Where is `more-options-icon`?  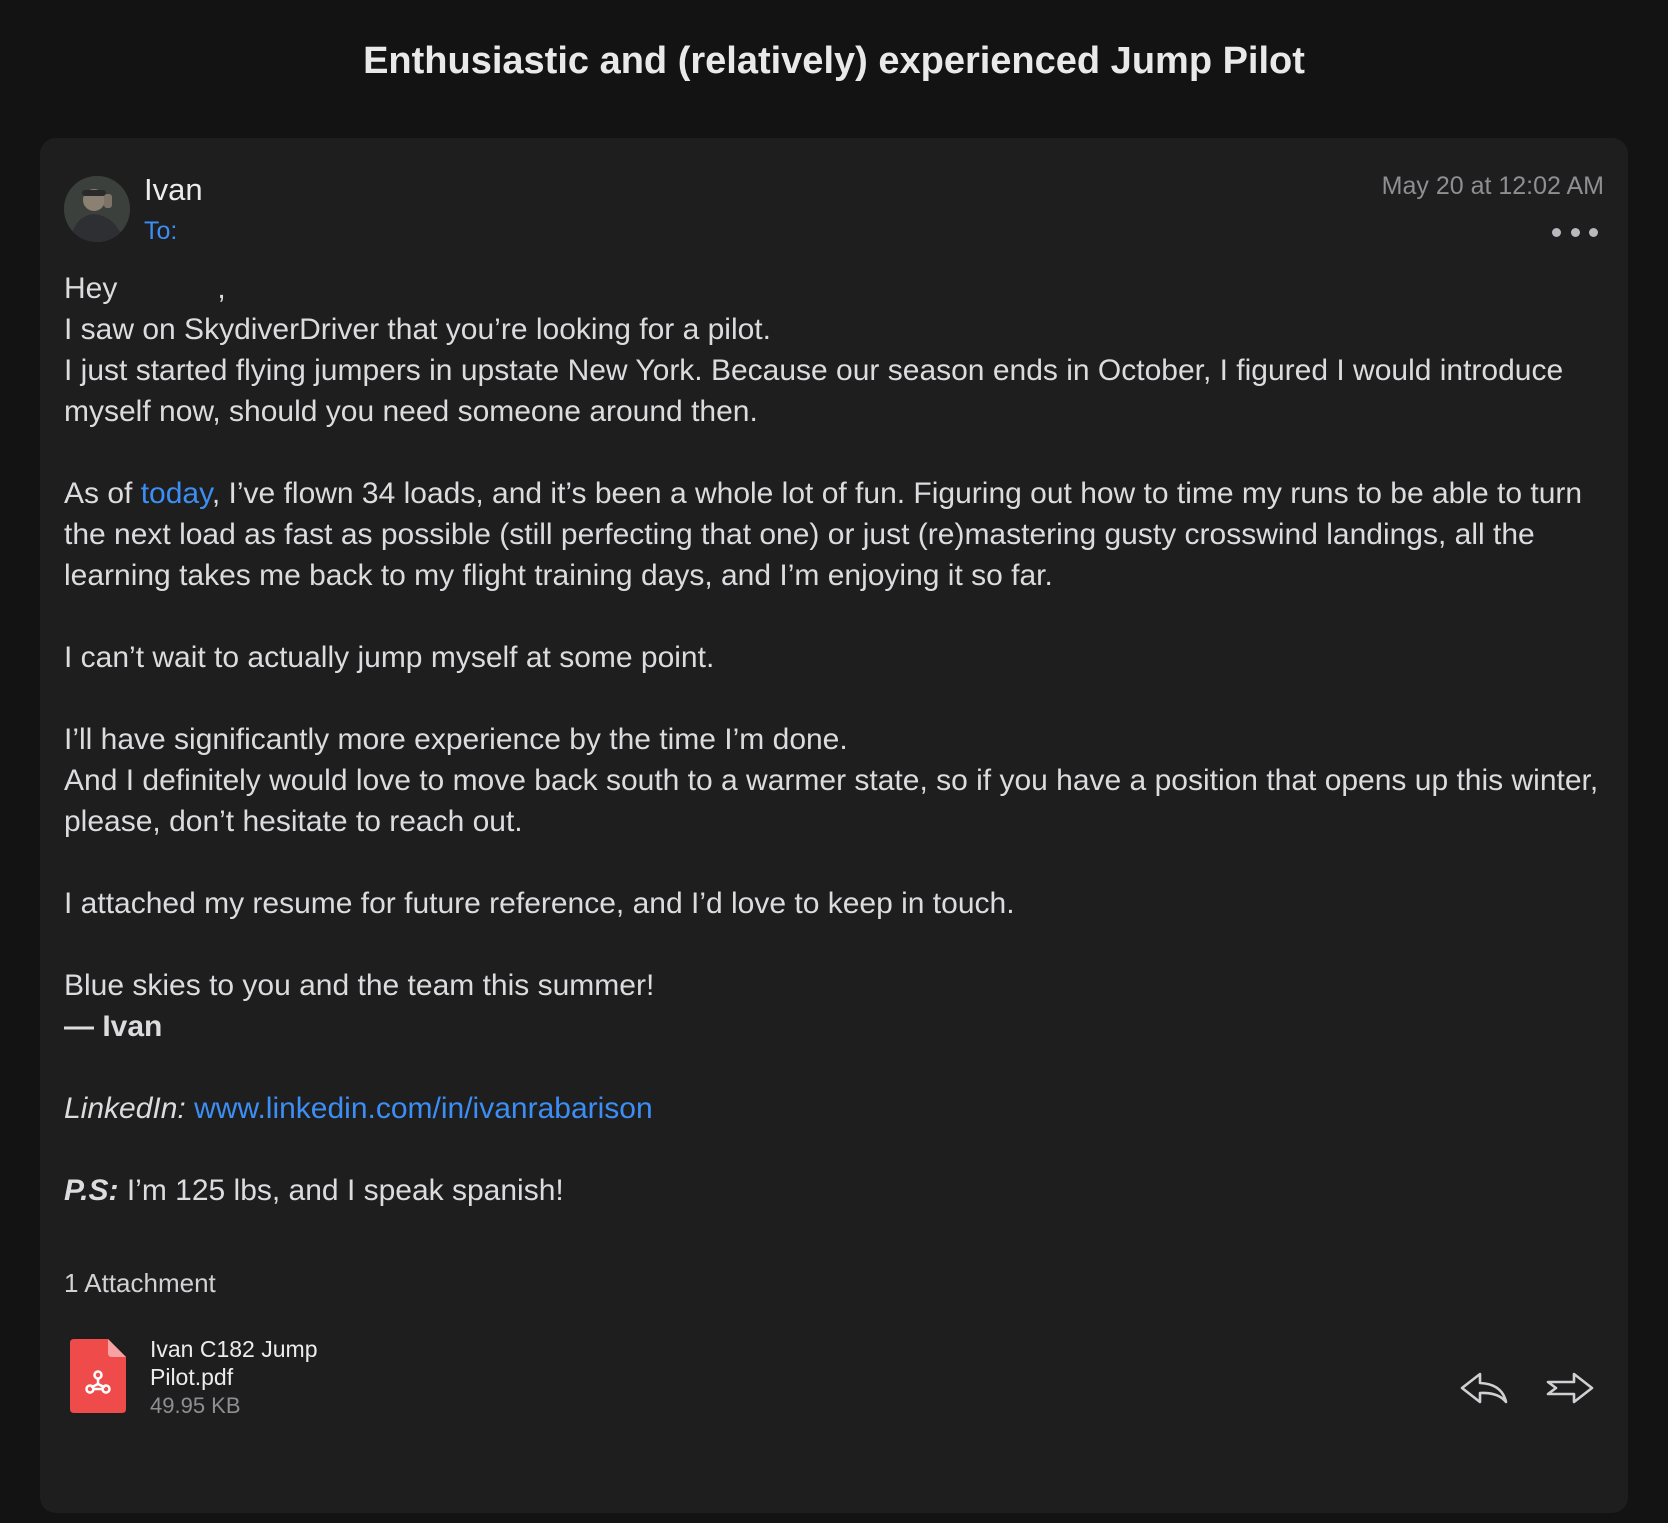 more-options-icon is located at coordinates (1575, 232).